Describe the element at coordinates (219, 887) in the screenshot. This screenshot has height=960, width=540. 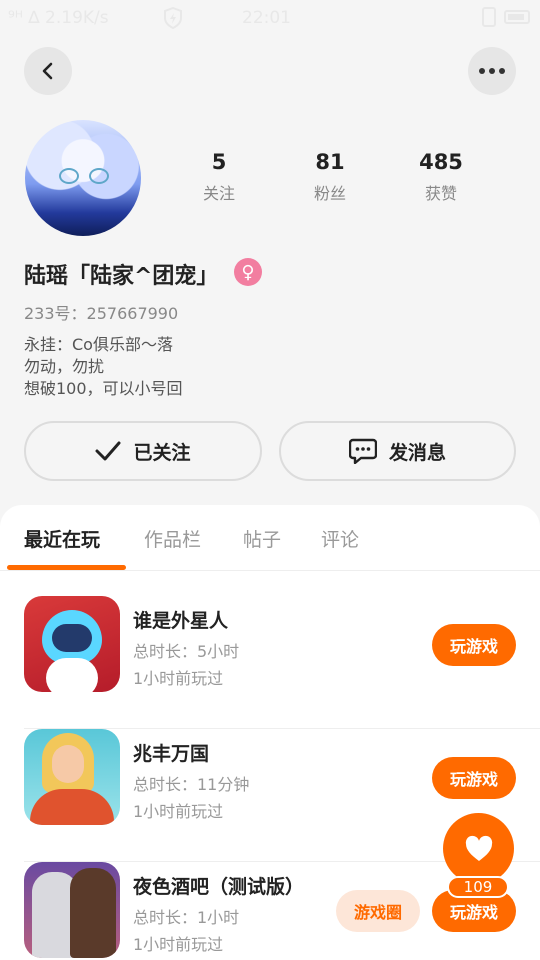
I see `game-title: 夜色酒吧（测试版）` at that location.